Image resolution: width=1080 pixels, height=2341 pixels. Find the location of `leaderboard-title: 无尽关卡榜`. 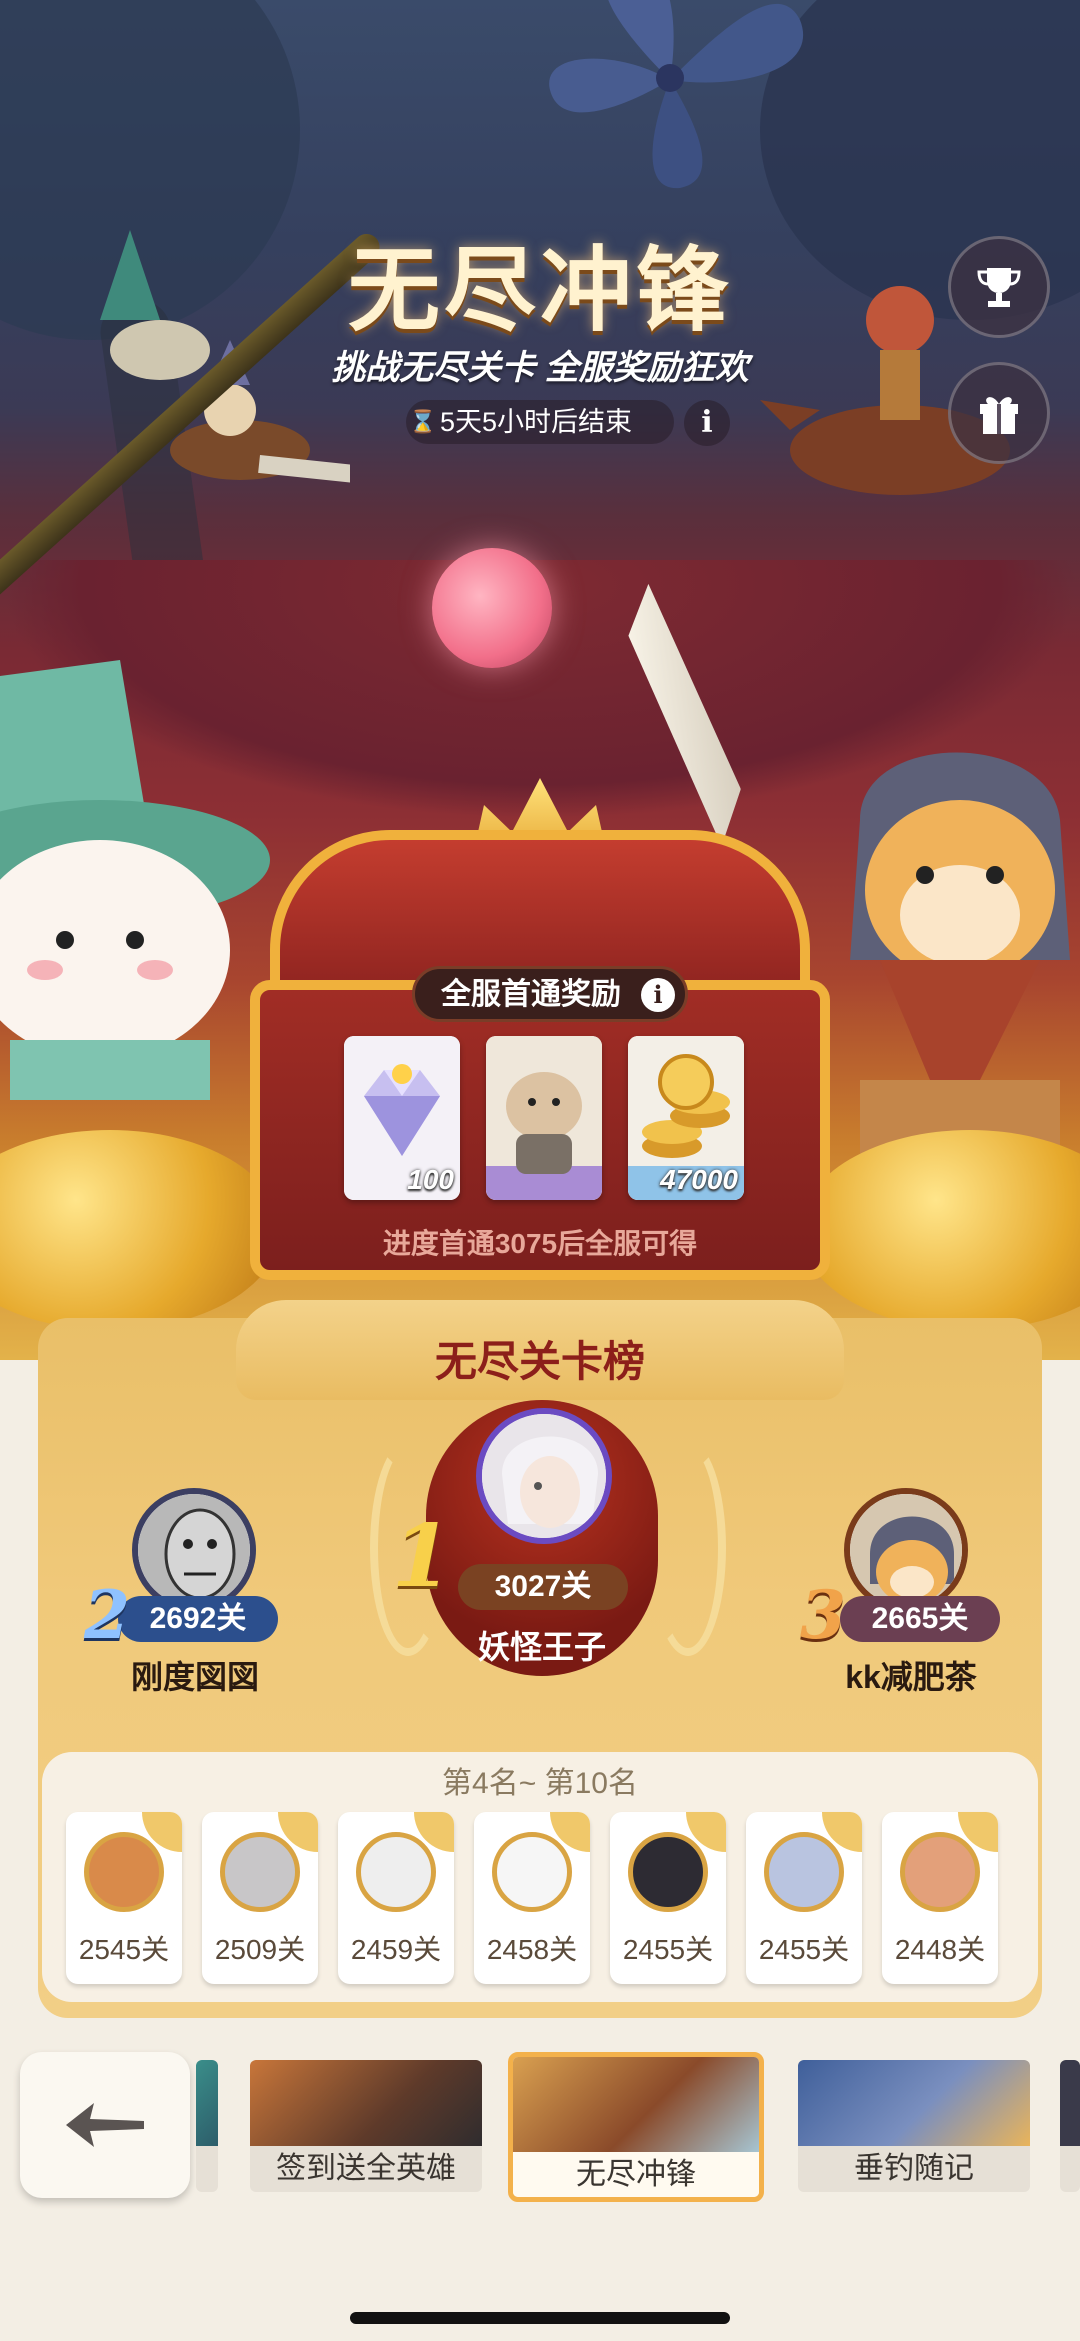

leaderboard-title: 无尽关卡榜 is located at coordinates (539, 1361).